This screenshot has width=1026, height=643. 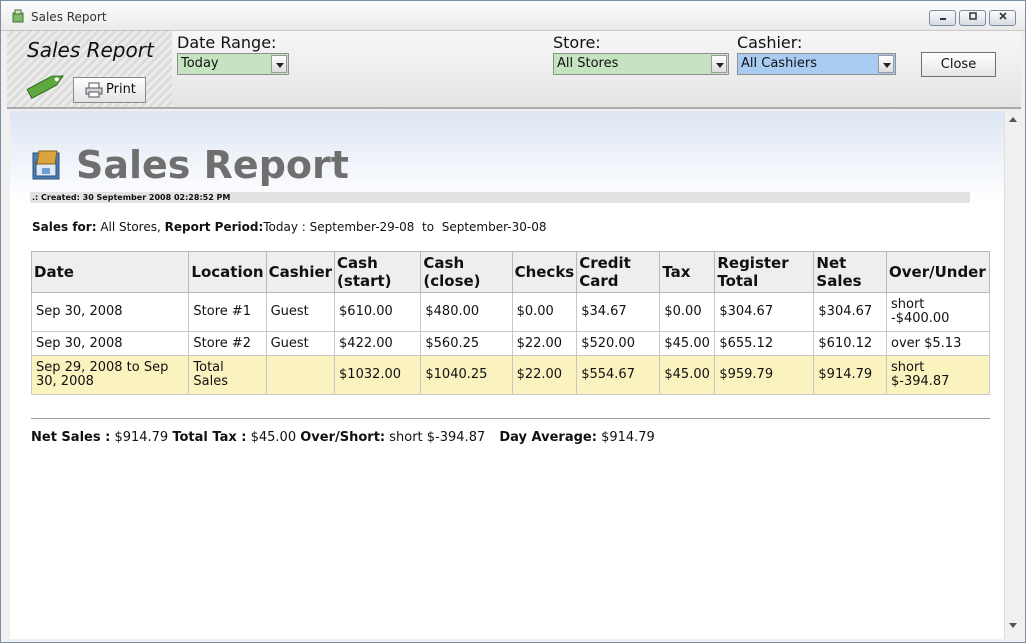 What do you see at coordinates (618, 312) in the screenshot?
I see `table-cell: $34.67` at bounding box center [618, 312].